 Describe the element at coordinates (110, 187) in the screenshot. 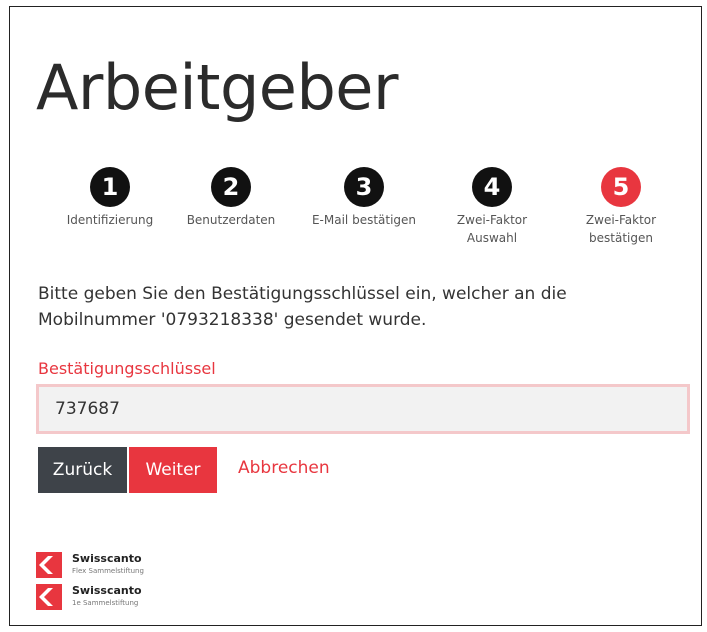

I see `step-number: 1` at that location.